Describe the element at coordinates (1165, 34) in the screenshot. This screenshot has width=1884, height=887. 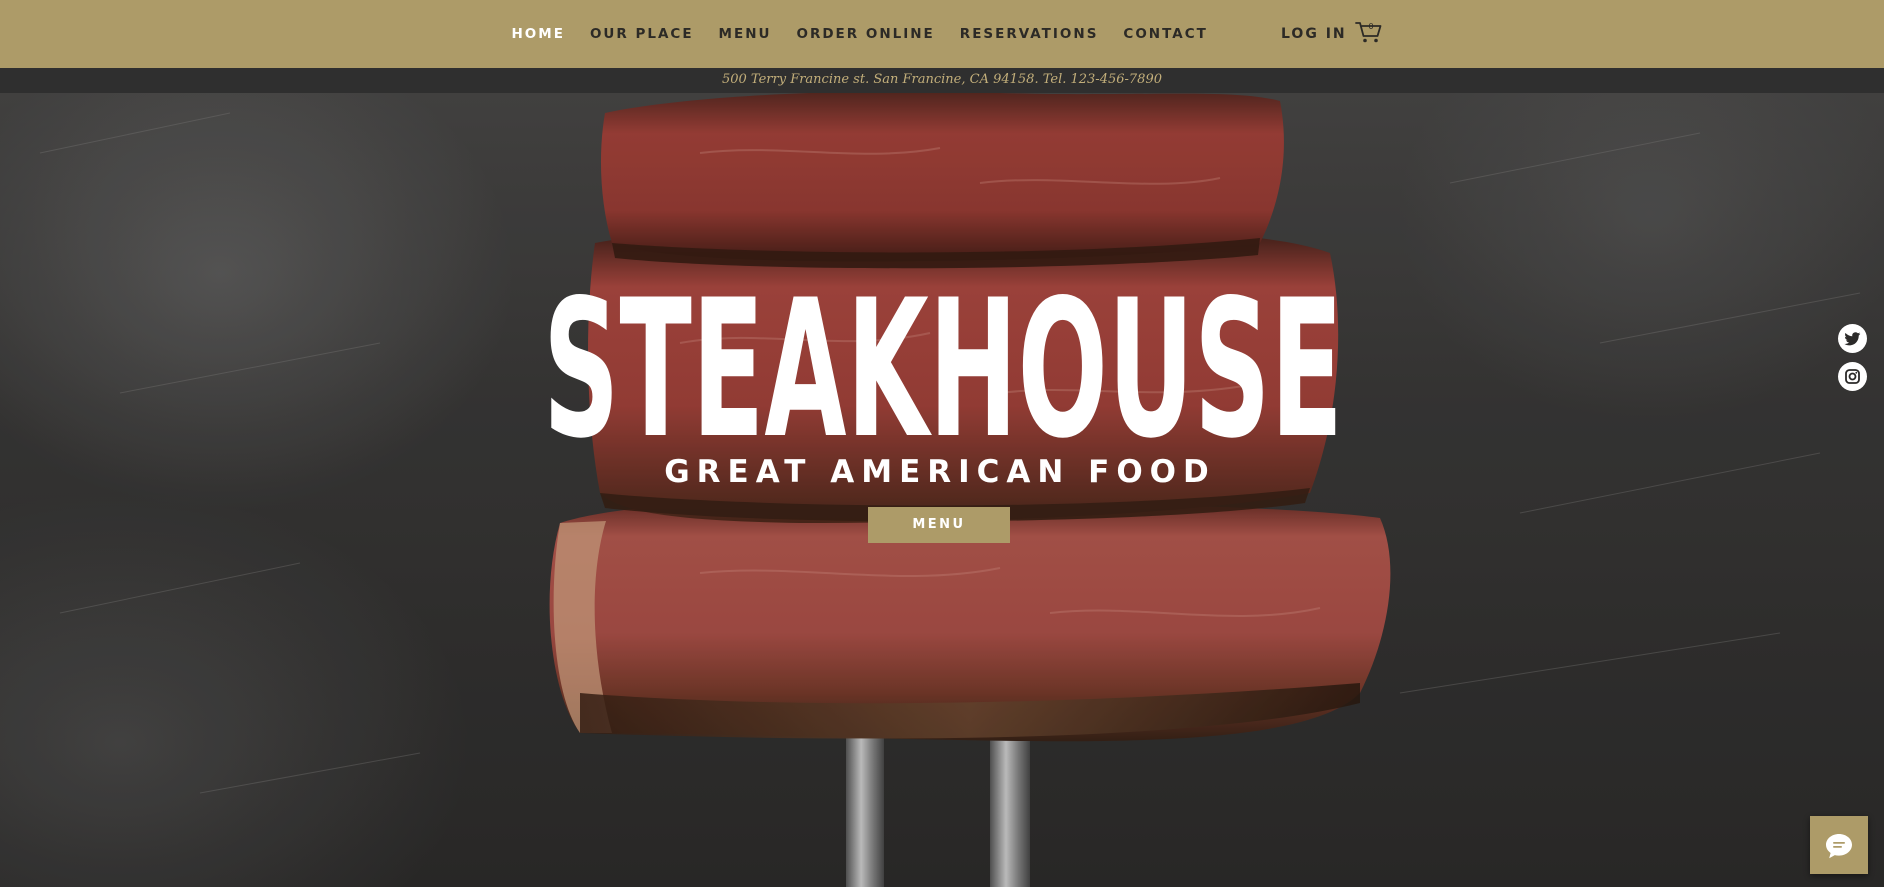
I see `nav-contact: CONTACT` at that location.